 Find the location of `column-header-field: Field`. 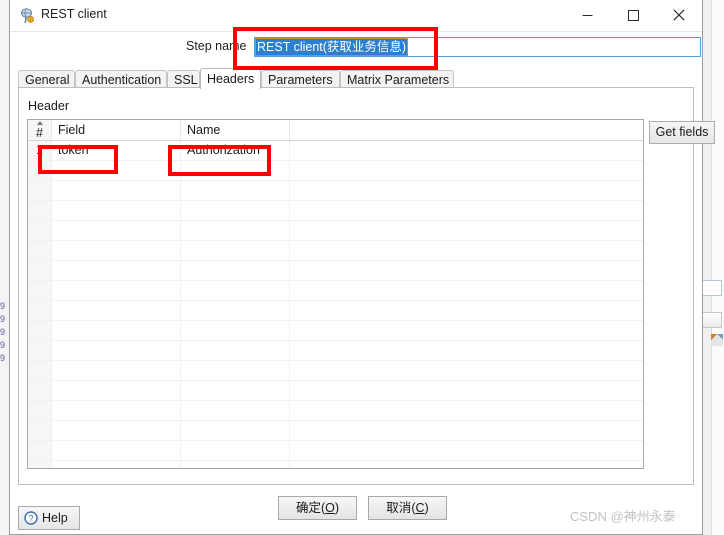

column-header-field: Field is located at coordinates (116, 130).